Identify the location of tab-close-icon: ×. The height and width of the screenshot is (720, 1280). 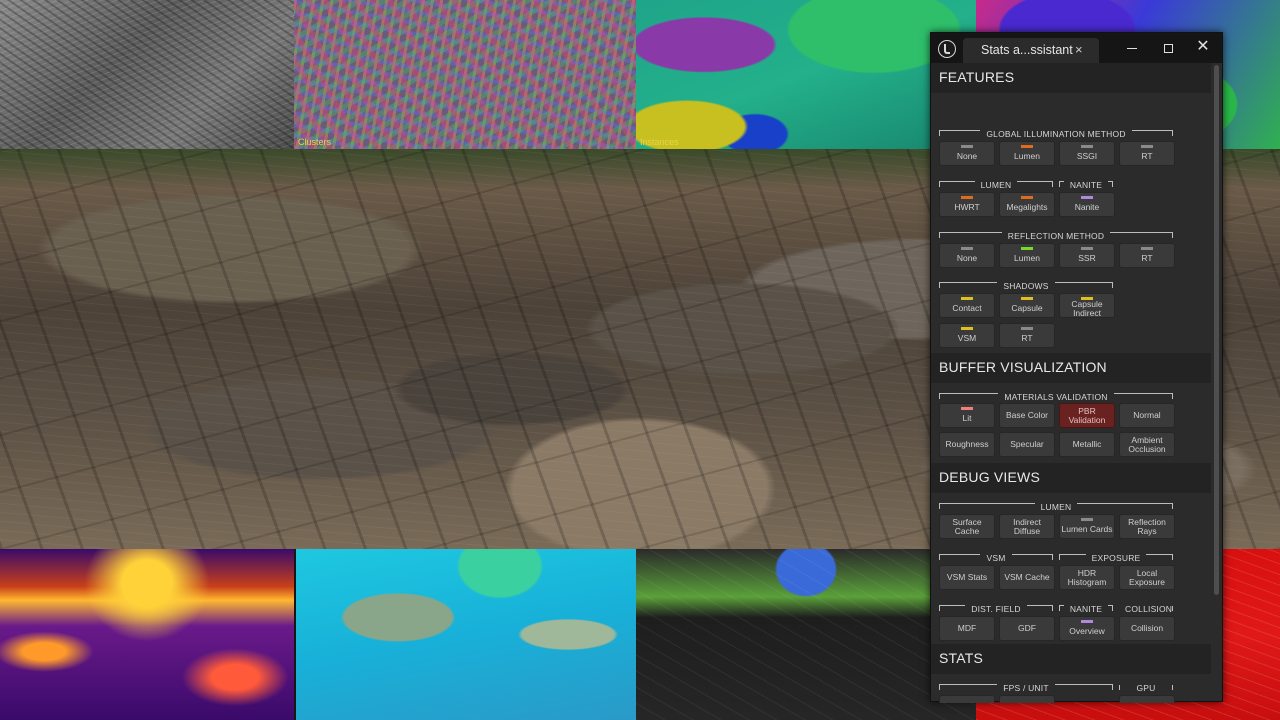
(1079, 49).